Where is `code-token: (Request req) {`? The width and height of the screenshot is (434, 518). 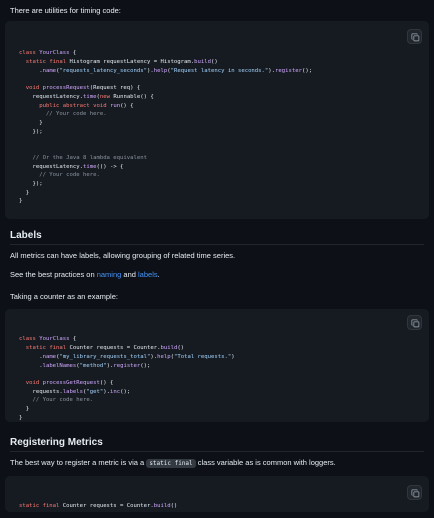
code-token: (Request req) { is located at coordinates (115, 88).